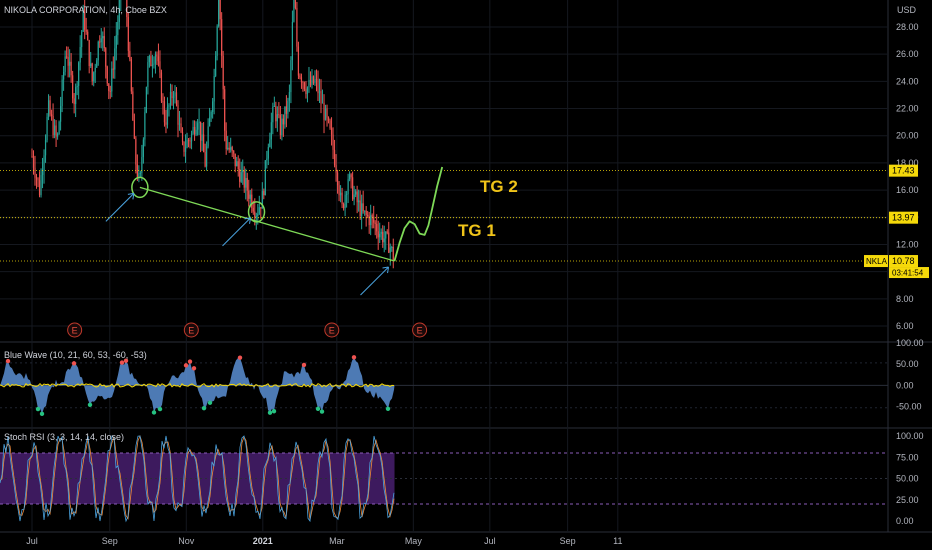 Image resolution: width=932 pixels, height=550 pixels. What do you see at coordinates (905, 521) in the screenshot?
I see `rsi-tick-label: 0.00` at bounding box center [905, 521].